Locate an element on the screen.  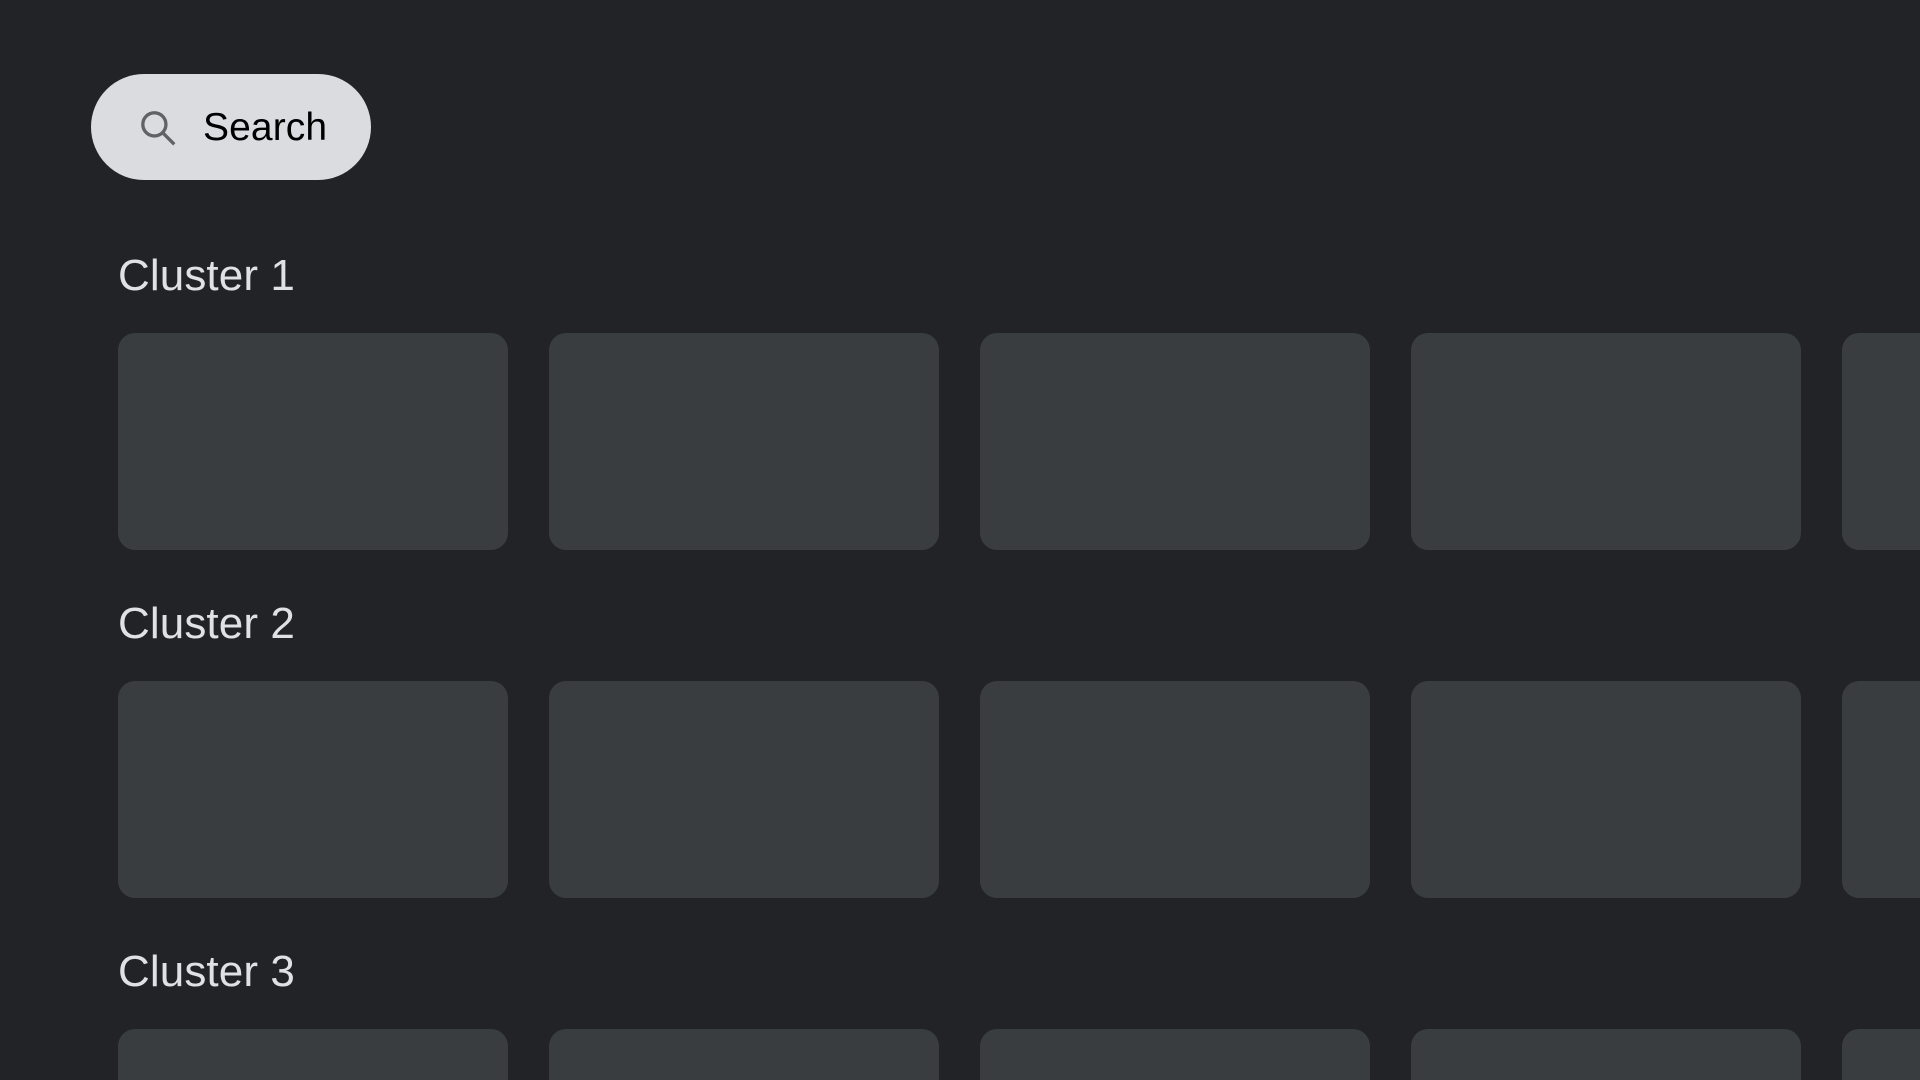
search-bar: Search is located at coordinates (231, 127).